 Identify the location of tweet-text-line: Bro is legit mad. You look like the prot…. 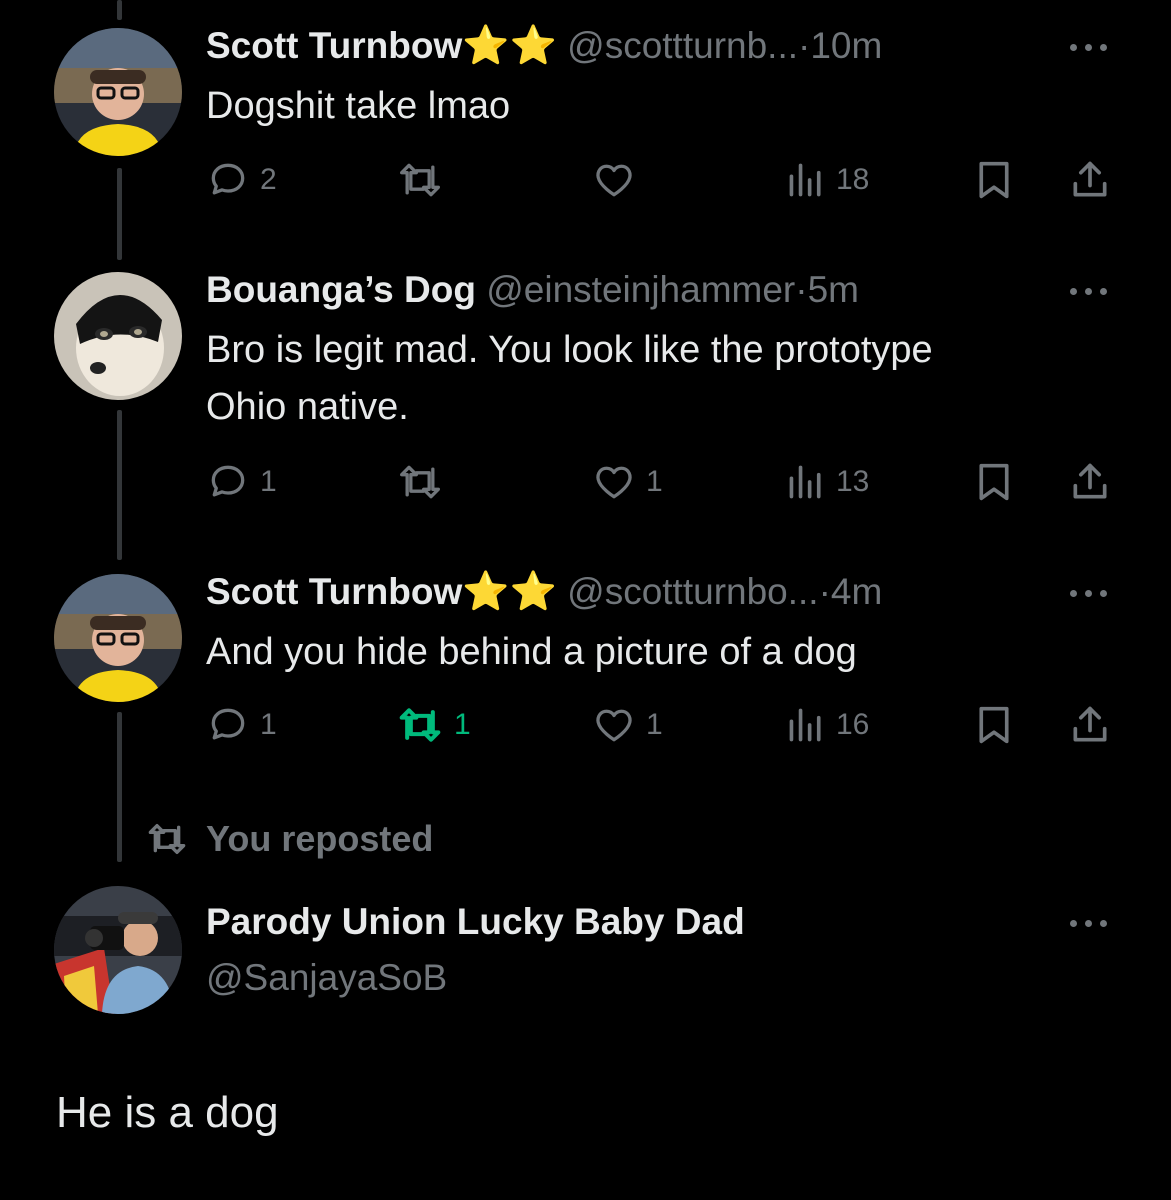
(569, 350).